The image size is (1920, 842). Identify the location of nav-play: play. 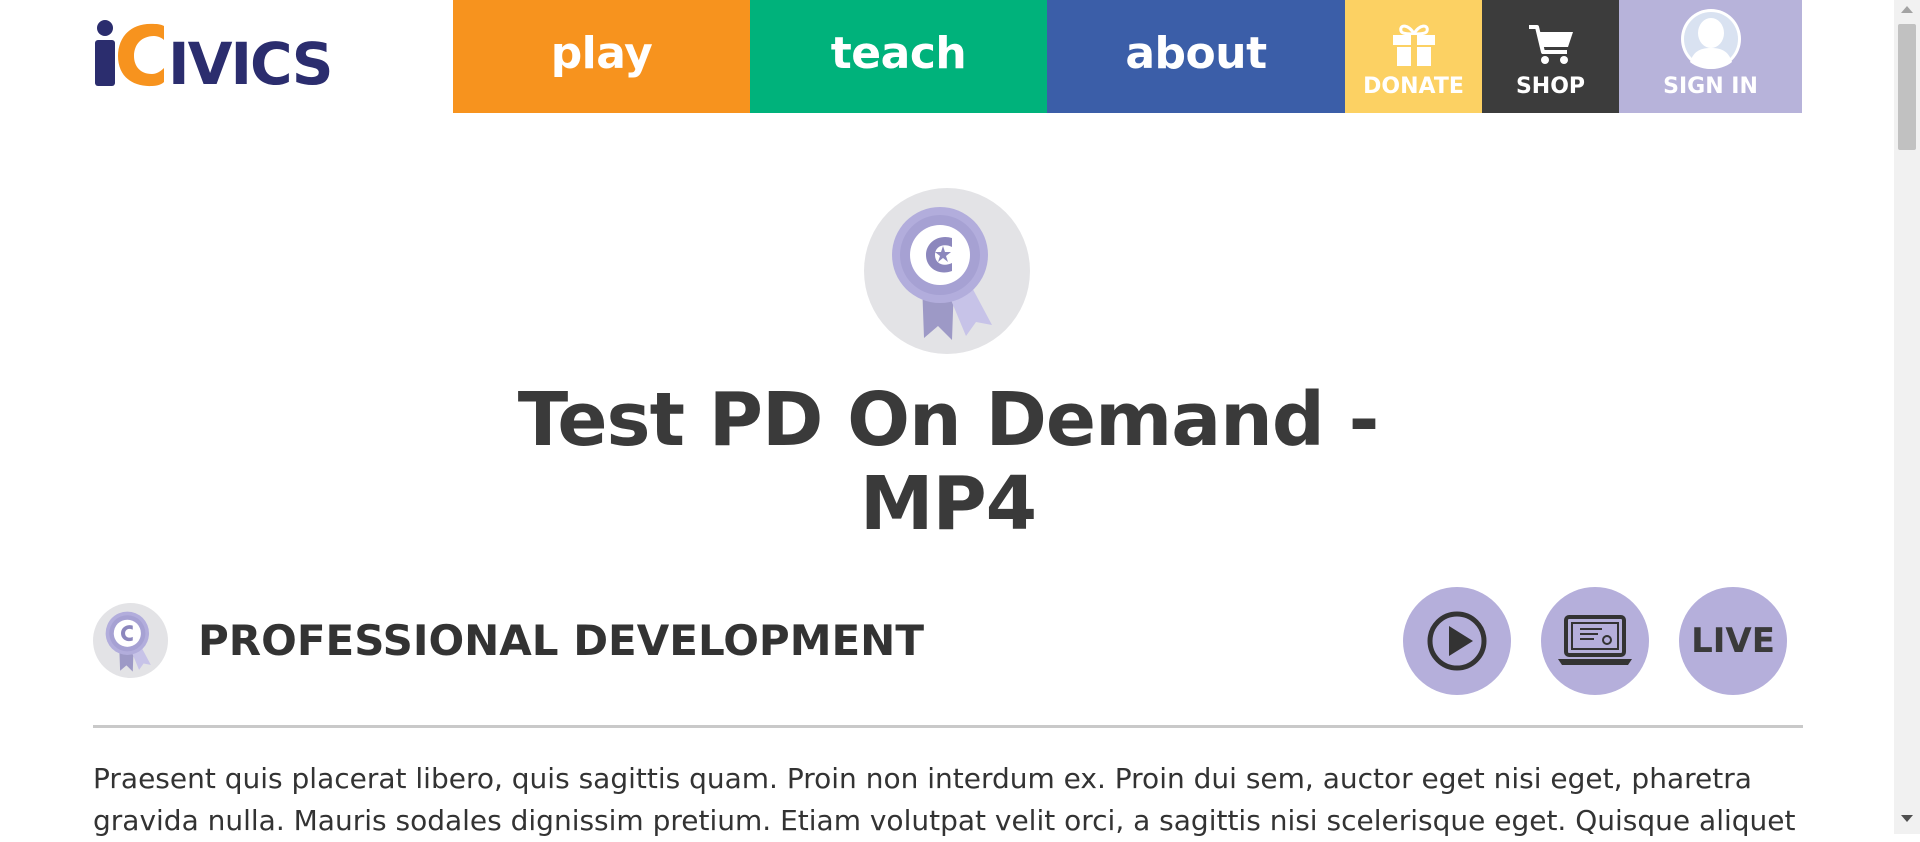
(601, 56).